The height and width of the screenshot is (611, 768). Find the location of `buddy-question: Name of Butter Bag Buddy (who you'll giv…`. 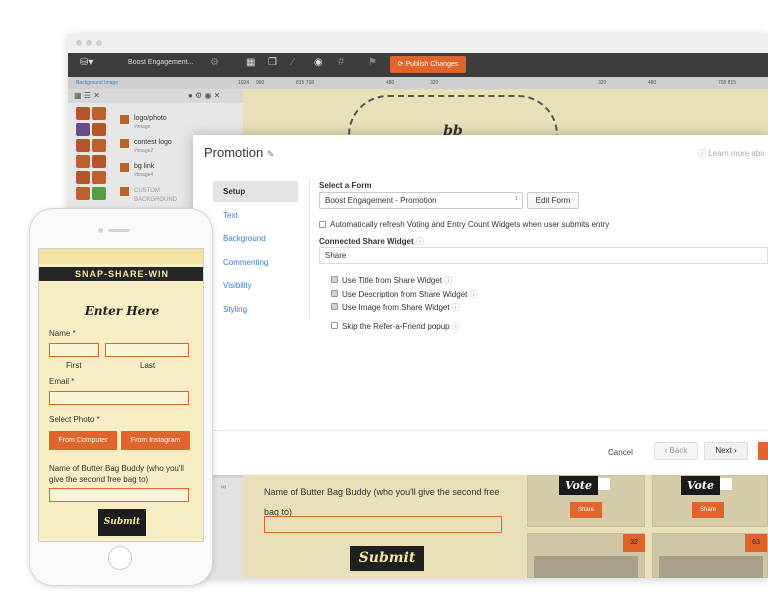

buddy-question: Name of Butter Bag Buddy (who you'll giv… is located at coordinates (116, 474).